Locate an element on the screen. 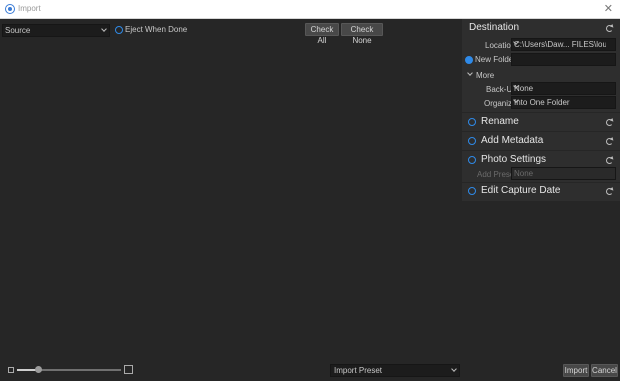 The height and width of the screenshot is (381, 620). import-preset-label: Import Preset is located at coordinates (358, 370).